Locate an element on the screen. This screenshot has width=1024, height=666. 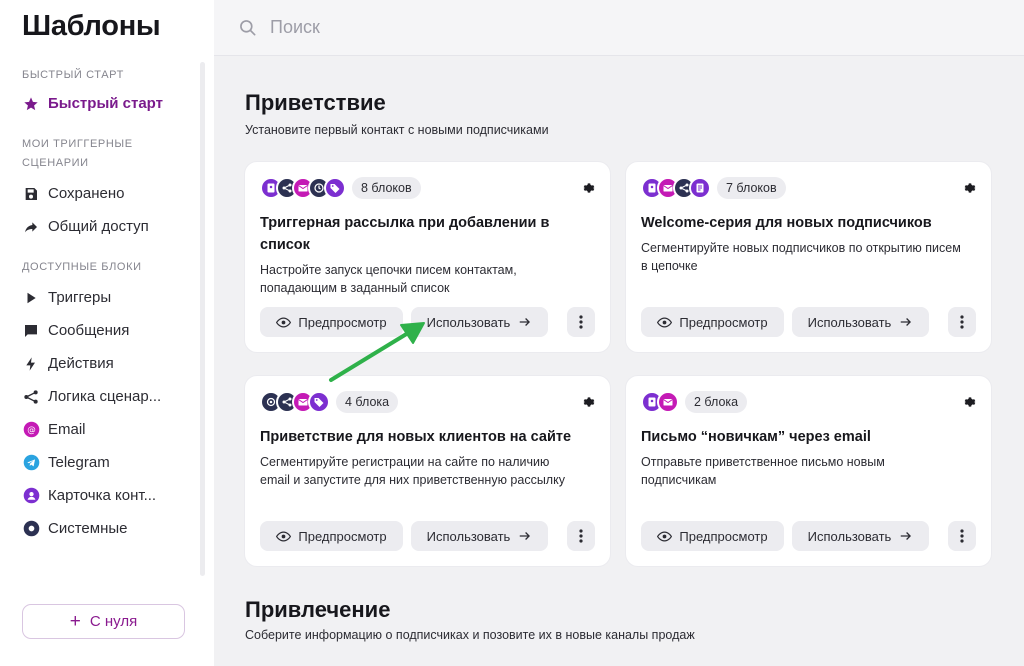
sidebar-item-label: Быстрый старт is located at coordinates (105, 103).